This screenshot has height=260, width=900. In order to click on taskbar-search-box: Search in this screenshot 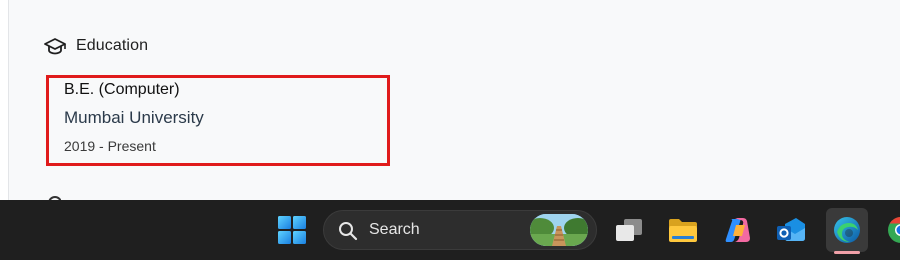, I will do `click(460, 230)`.